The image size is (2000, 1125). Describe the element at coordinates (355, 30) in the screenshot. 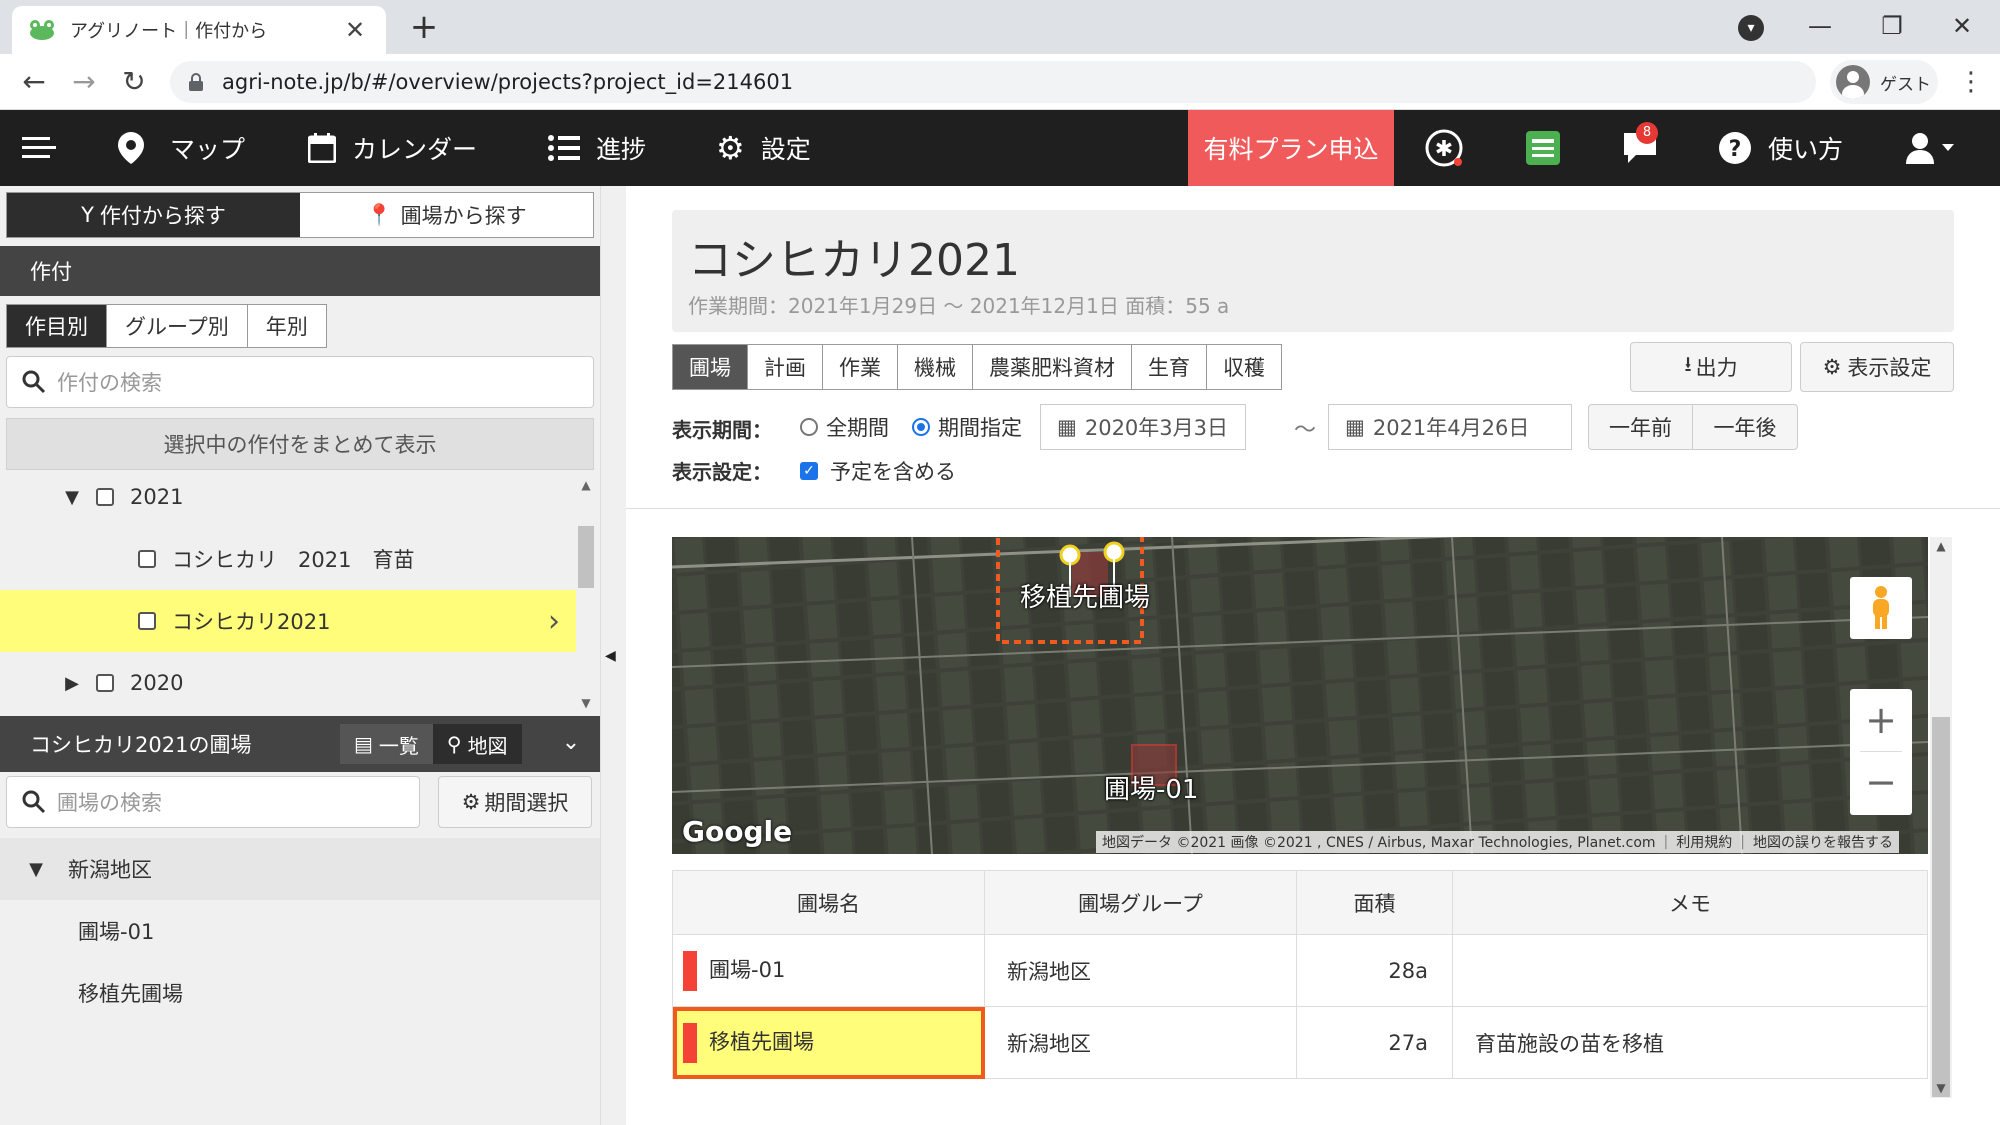

I see `close-tab-icon: ✕` at that location.